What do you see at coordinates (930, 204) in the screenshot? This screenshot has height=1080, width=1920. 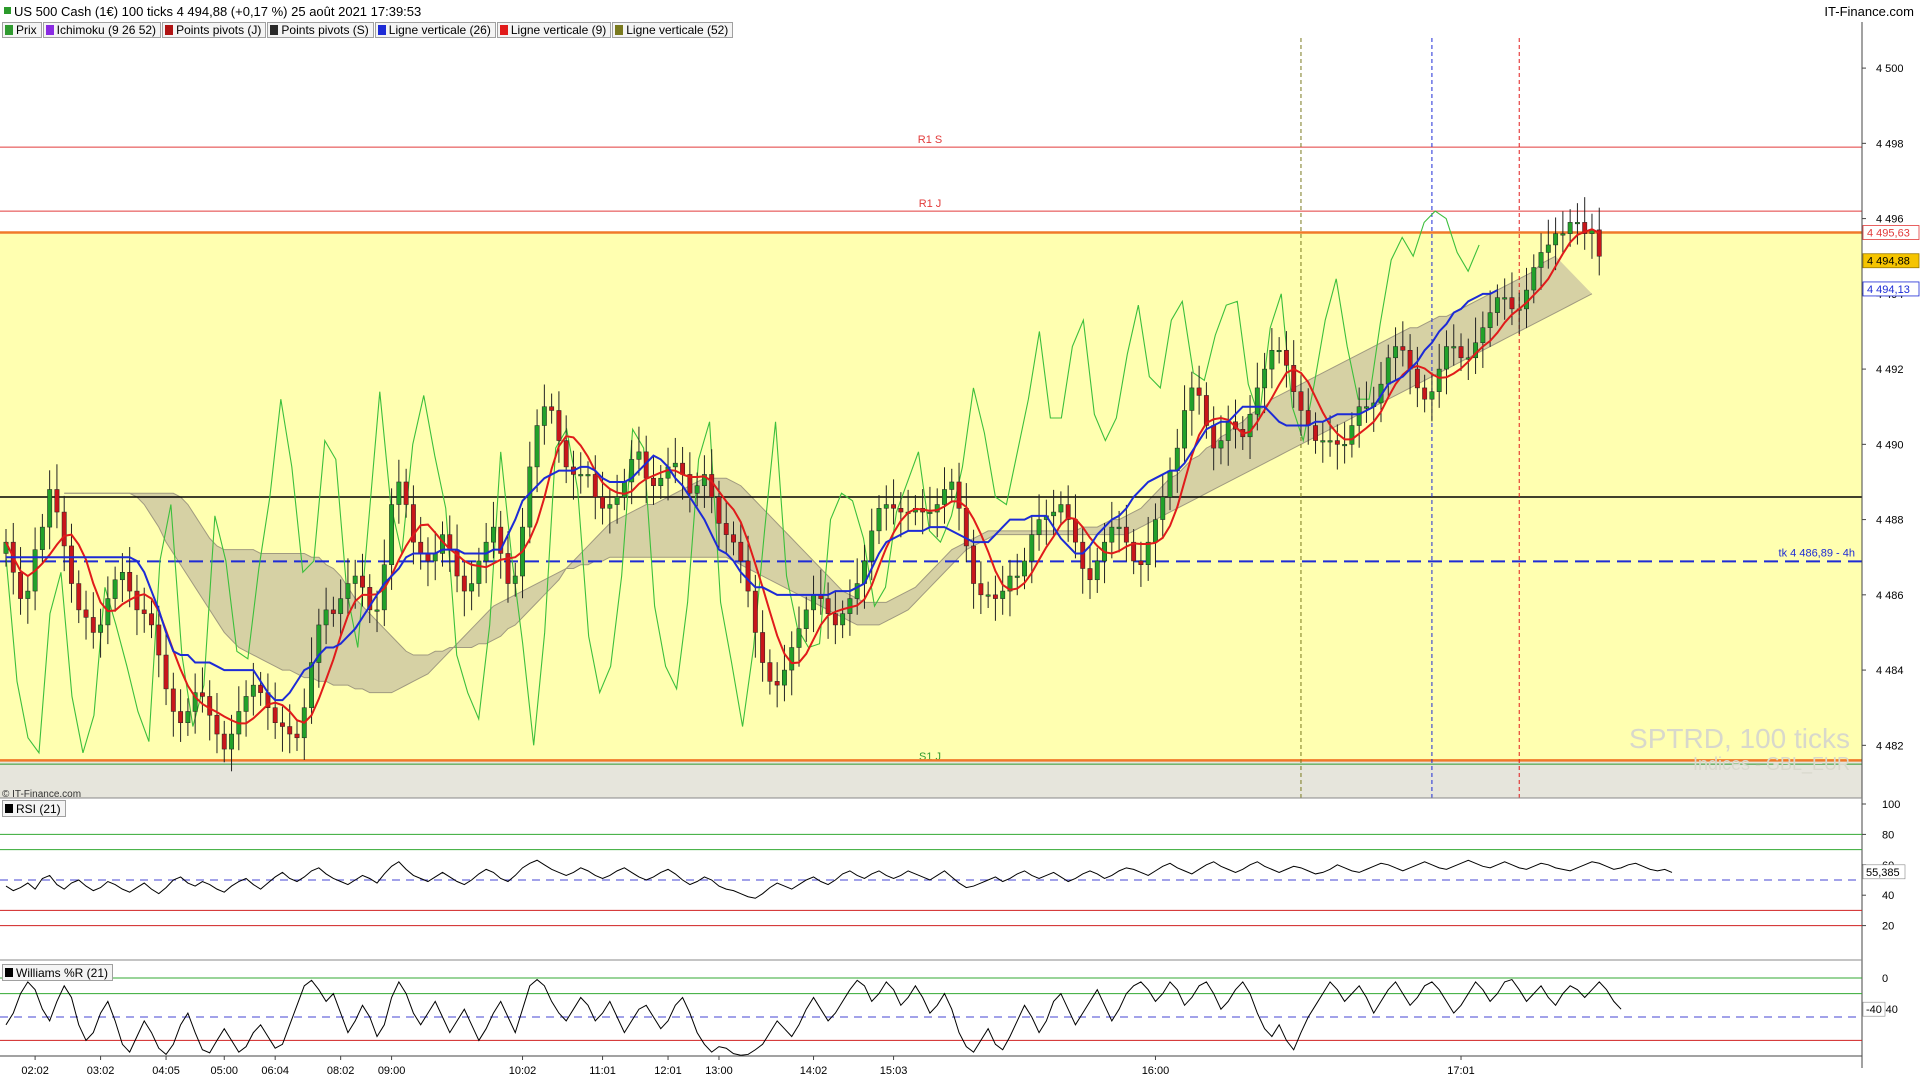 I see `pivot-label: R1 J` at bounding box center [930, 204].